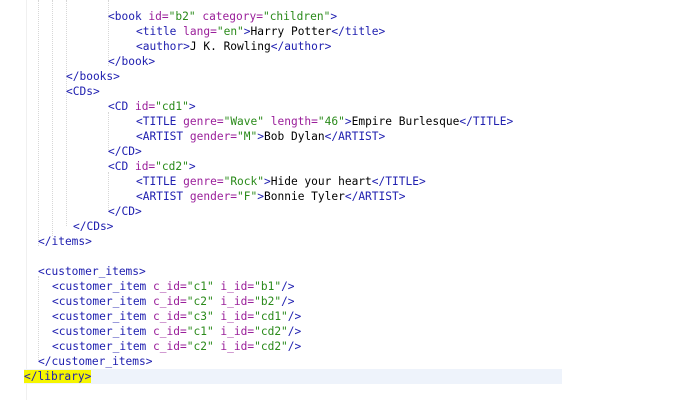  Describe the element at coordinates (243, 121) in the screenshot. I see `xml-attribute-value: "Wave"` at that location.